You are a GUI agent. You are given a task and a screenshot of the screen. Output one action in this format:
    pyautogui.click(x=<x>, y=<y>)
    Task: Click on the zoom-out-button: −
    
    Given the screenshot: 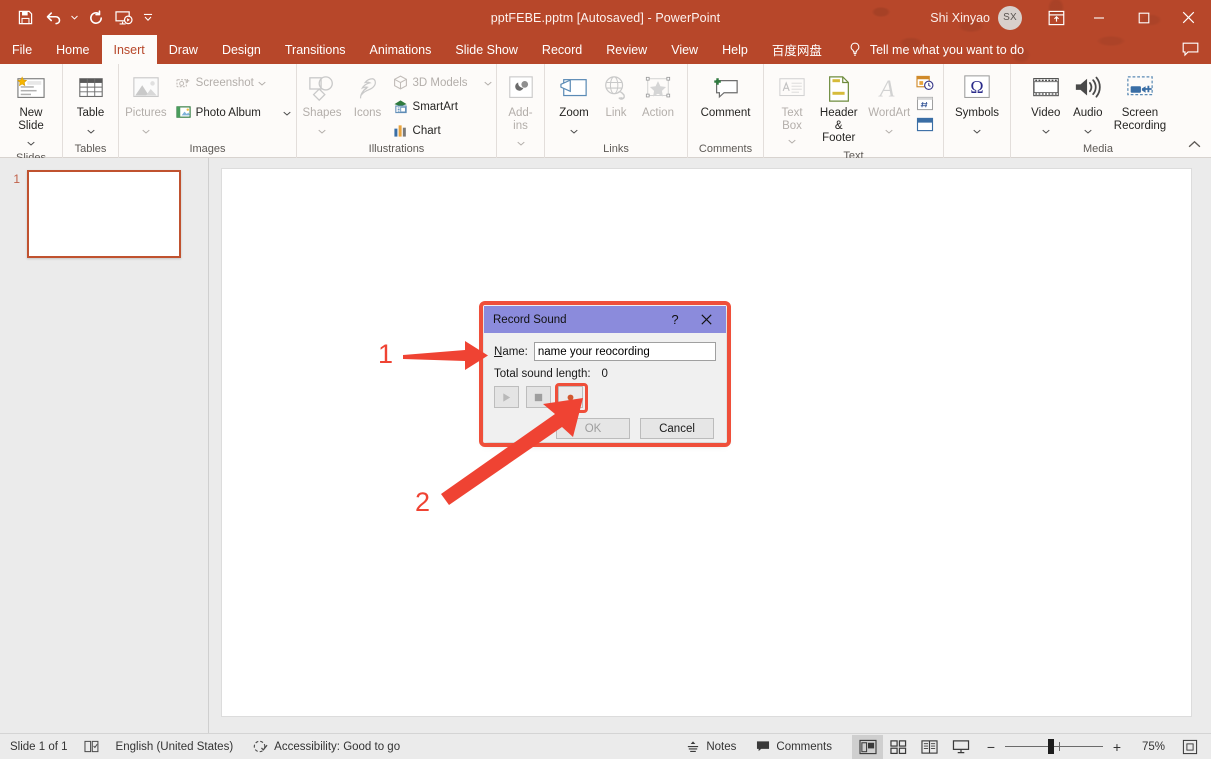 What is the action you would take?
    pyautogui.click(x=991, y=747)
    